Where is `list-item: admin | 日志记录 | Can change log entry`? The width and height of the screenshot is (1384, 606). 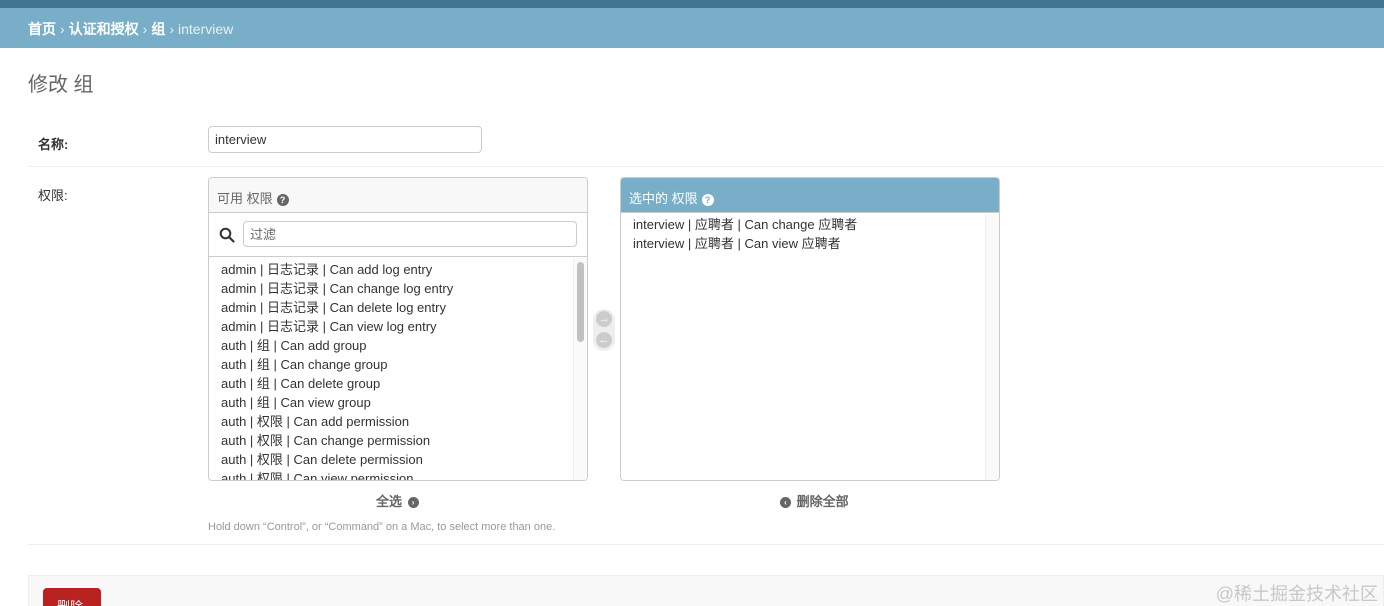
list-item: admin | 日志记录 | Can change log entry is located at coordinates (397, 288).